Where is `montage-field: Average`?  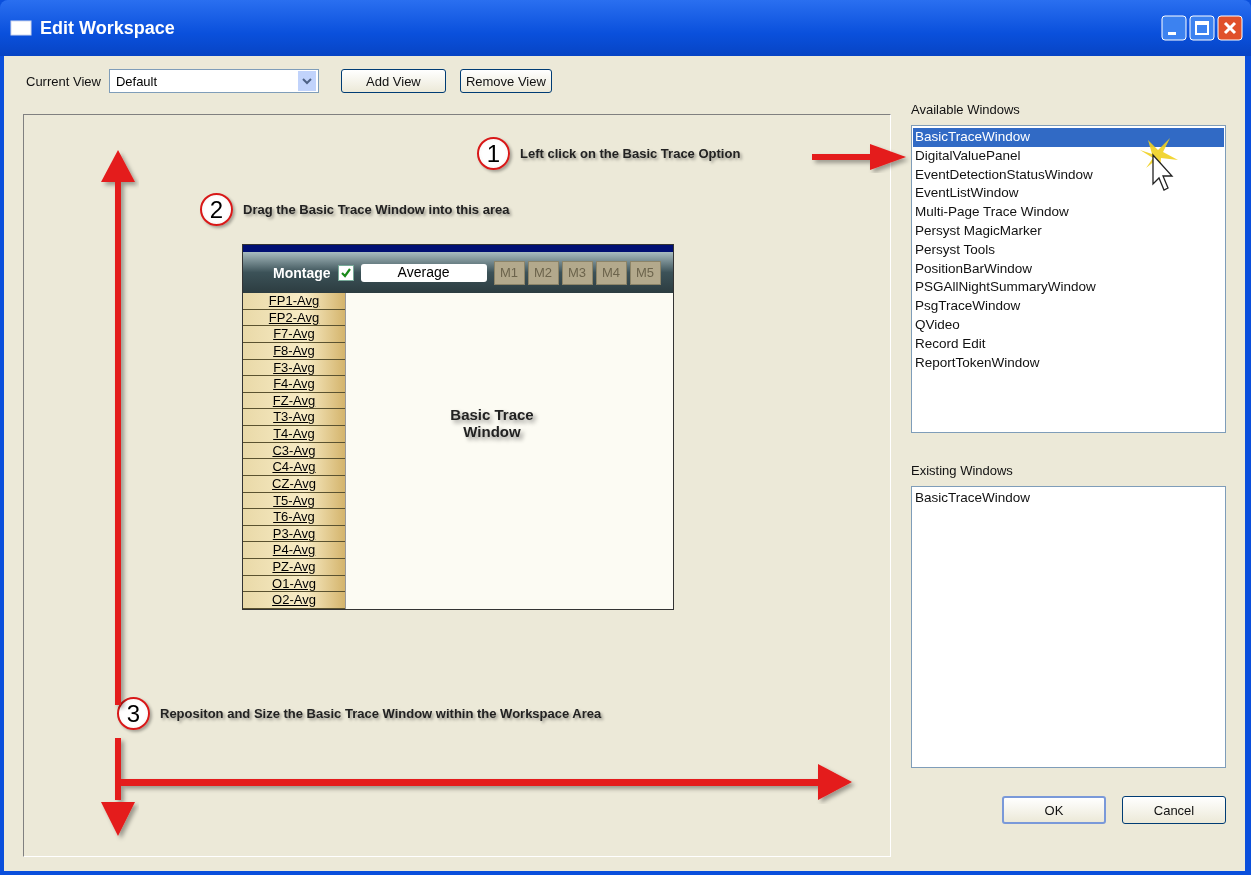
montage-field: Average is located at coordinates (423, 272).